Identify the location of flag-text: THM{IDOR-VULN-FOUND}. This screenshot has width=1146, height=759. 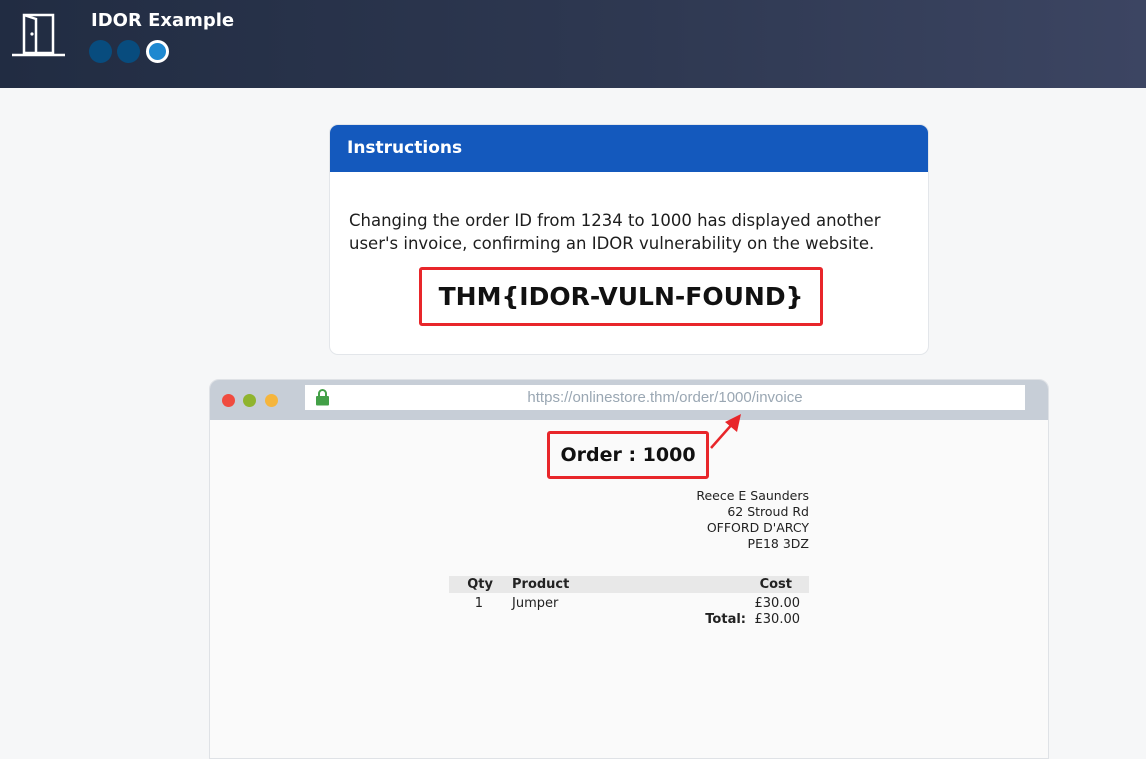
(621, 296).